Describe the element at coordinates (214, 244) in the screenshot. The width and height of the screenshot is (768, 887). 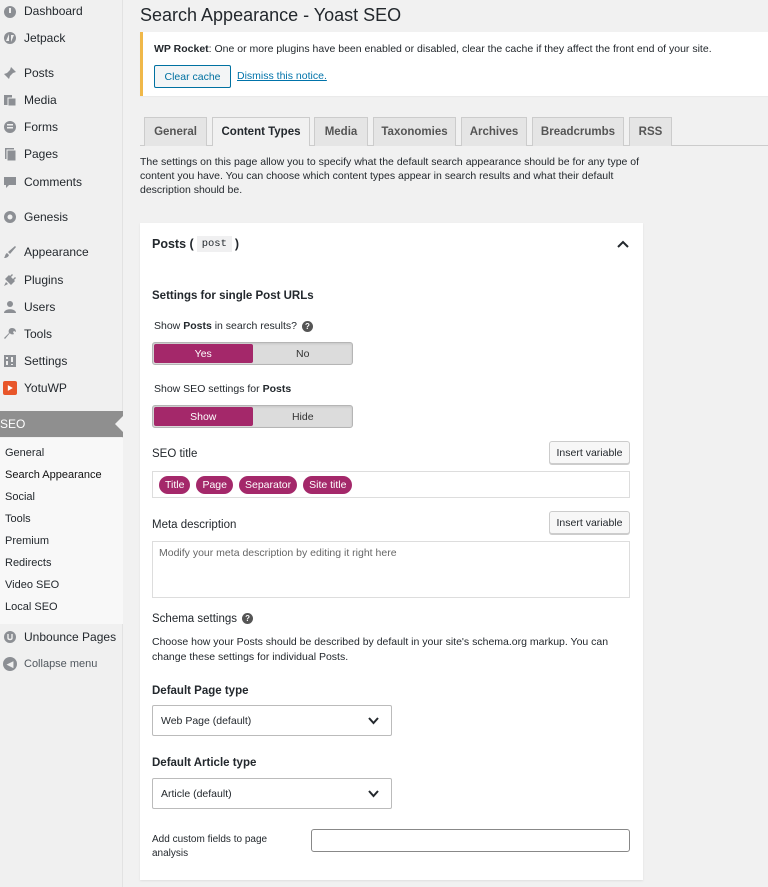
I see `post-type-code: post` at that location.